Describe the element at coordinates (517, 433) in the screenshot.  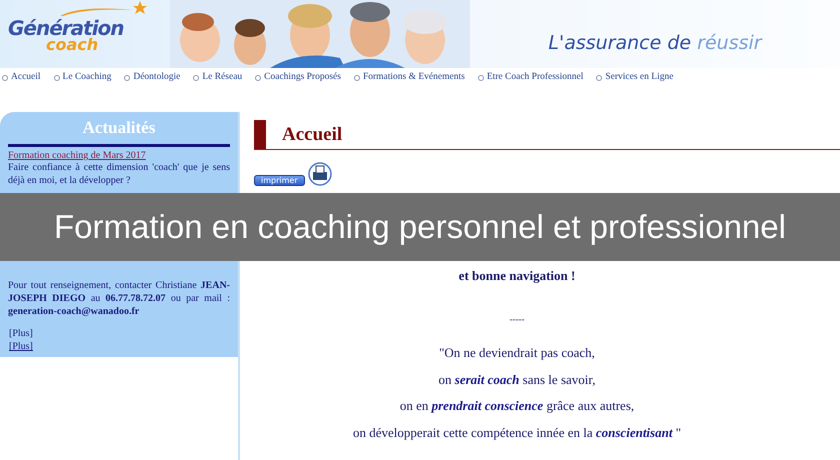
I see `quote-line: on développerait cette compétence innée en la conscientisant "` at that location.